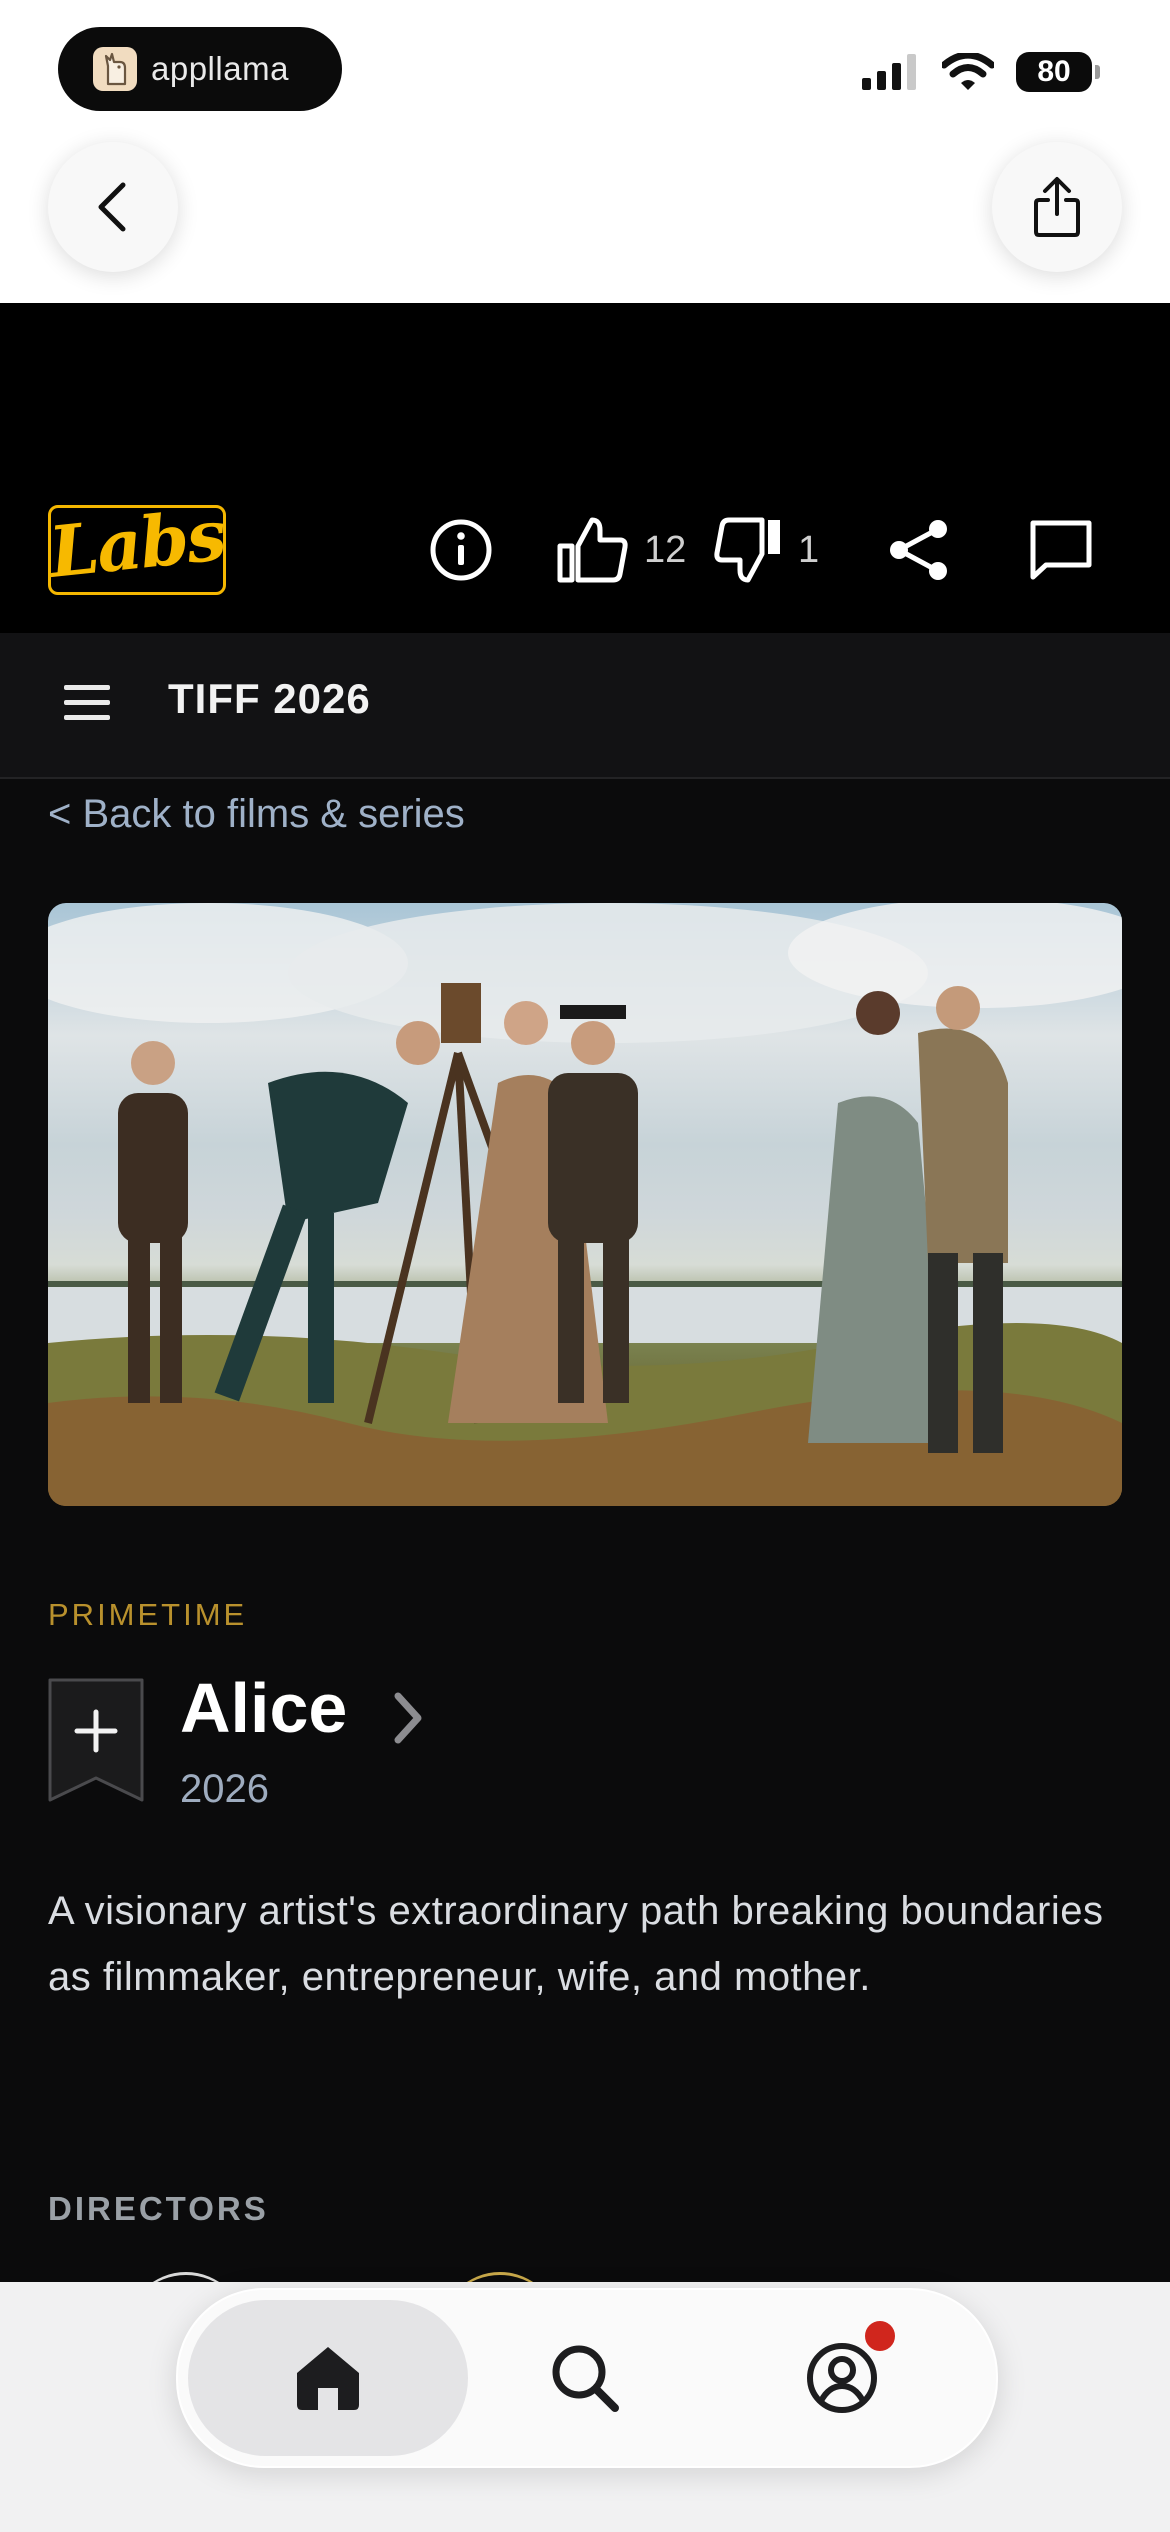 This screenshot has width=1170, height=2532. Describe the element at coordinates (87, 702) in the screenshot. I see `hamburger-menu-icon` at that location.